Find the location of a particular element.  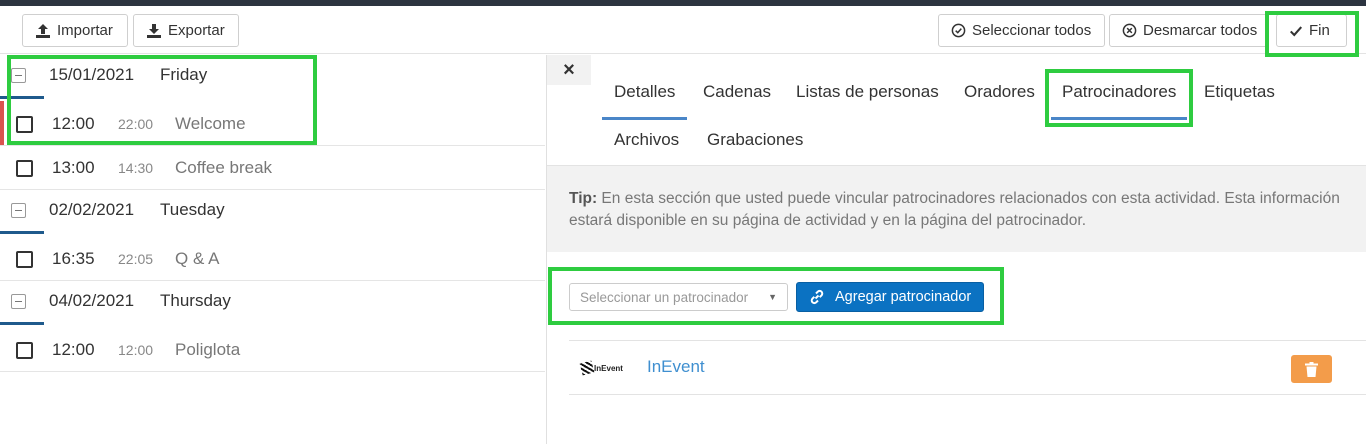

activity-row: 13:00 14:30 Coffee break is located at coordinates (272, 168).